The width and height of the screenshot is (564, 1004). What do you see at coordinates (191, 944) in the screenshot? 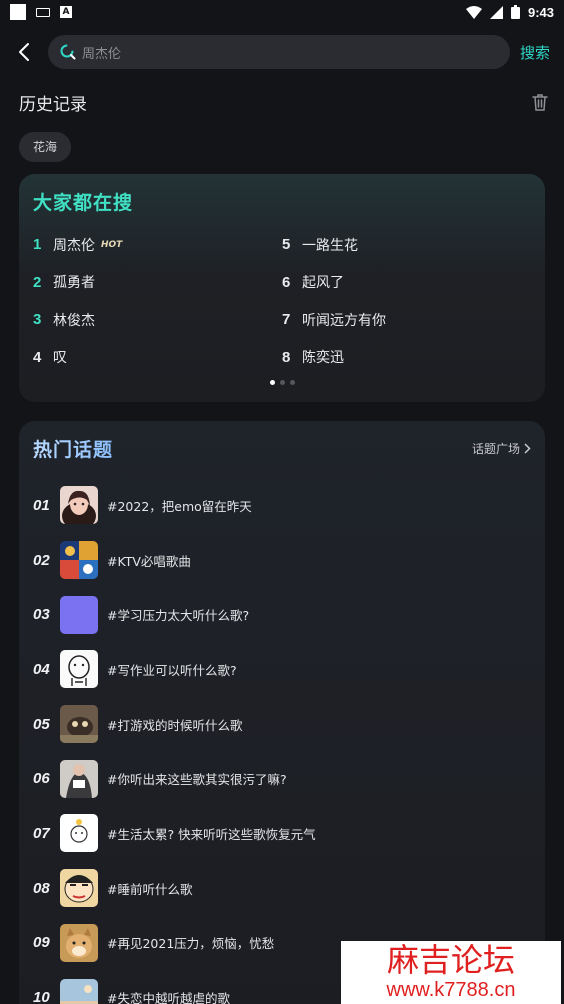
I see `topic-text: #再见2021压力，烦恼，忧愁` at bounding box center [191, 944].